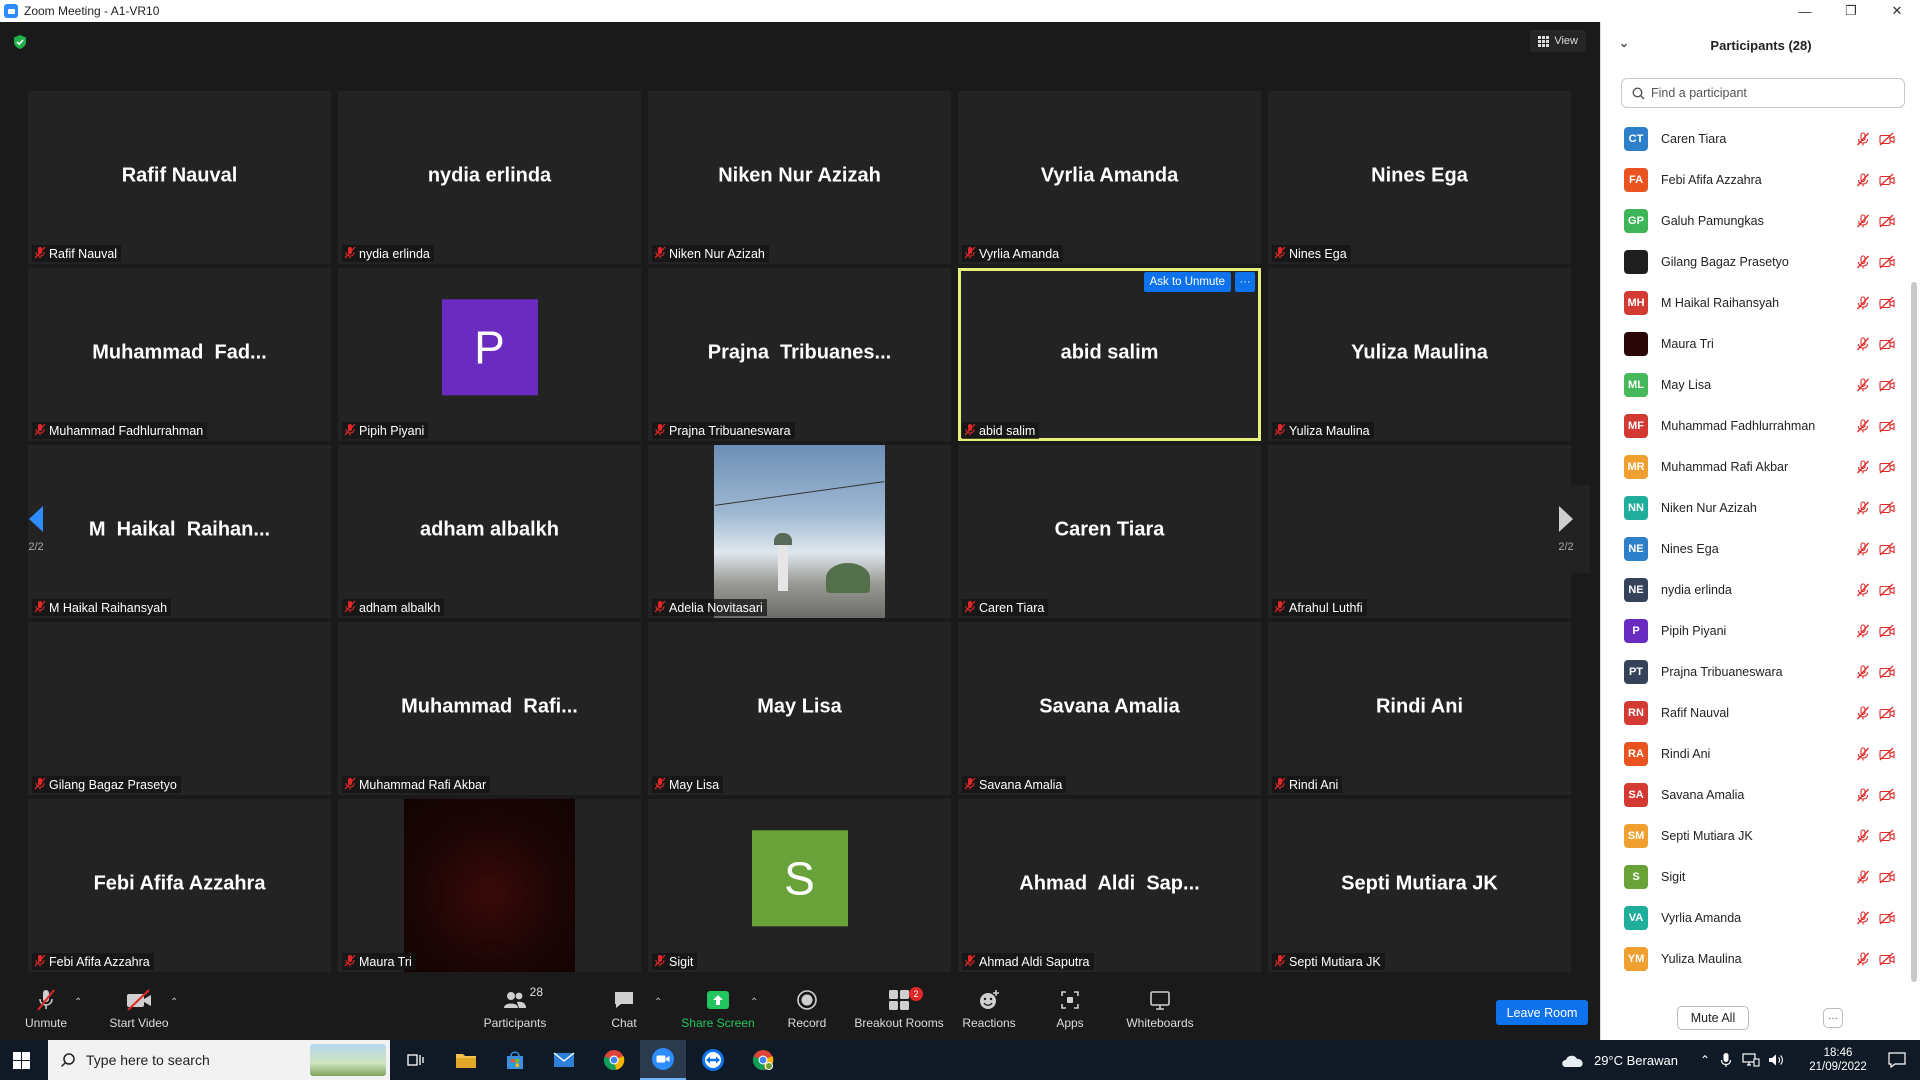 This screenshot has height=1080, width=1920. What do you see at coordinates (174, 1002) in the screenshot?
I see `video-options-caret-icon: ⌃` at bounding box center [174, 1002].